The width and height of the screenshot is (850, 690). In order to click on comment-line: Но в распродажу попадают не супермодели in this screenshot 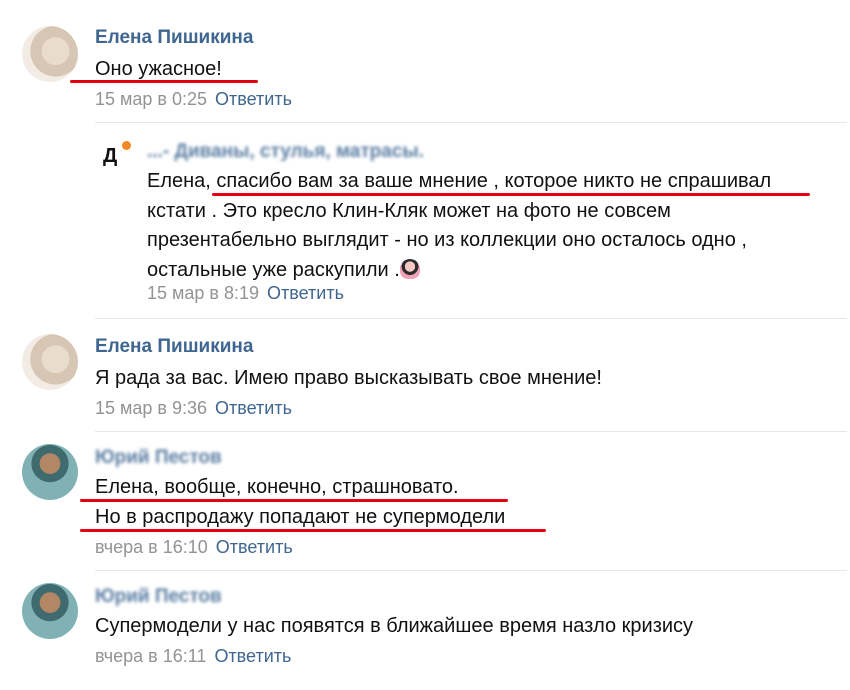, I will do `click(300, 516)`.